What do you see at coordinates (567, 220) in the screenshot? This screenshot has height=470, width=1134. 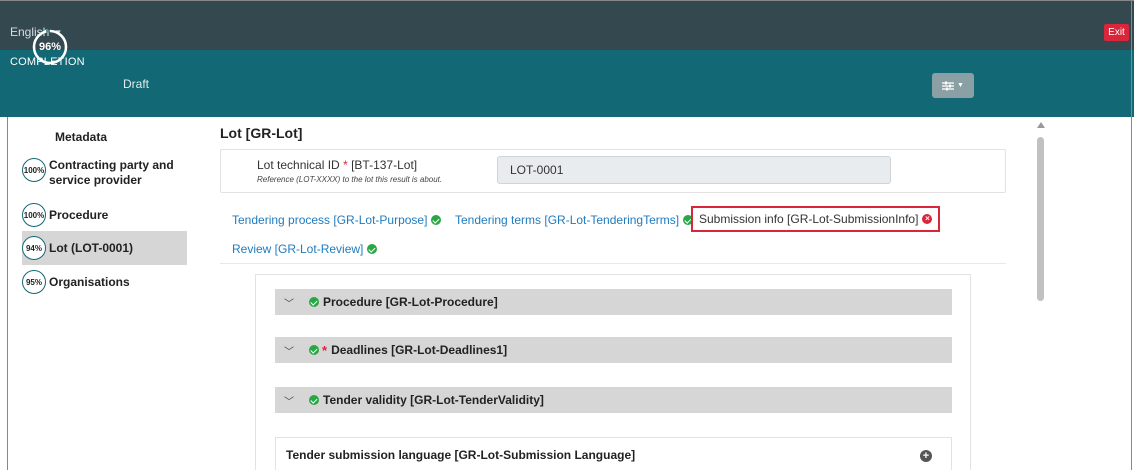 I see `tab-label: Tendering terms [GR-Lot-TenderingTerms]` at bounding box center [567, 220].